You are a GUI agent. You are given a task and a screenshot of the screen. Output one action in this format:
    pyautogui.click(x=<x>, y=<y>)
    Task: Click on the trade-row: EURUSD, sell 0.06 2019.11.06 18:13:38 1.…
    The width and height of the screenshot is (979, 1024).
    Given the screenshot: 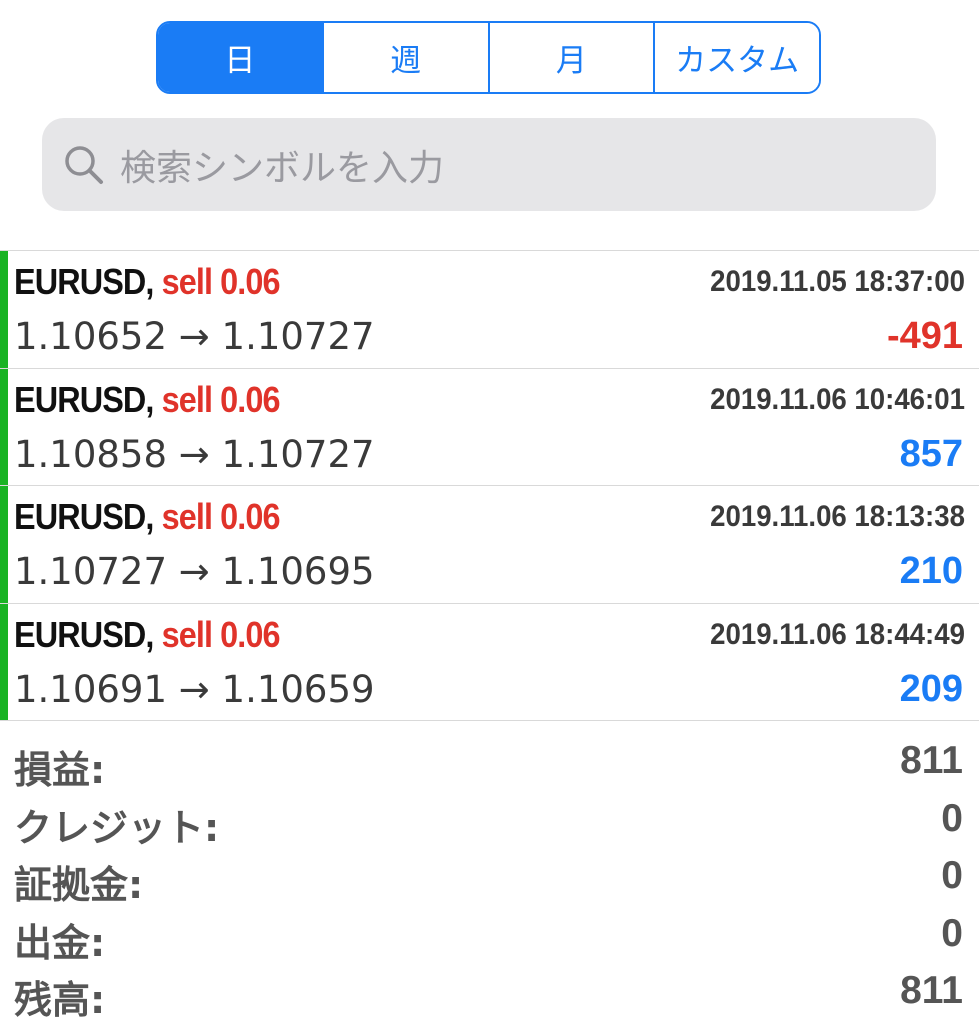 What is the action you would take?
    pyautogui.click(x=489, y=545)
    